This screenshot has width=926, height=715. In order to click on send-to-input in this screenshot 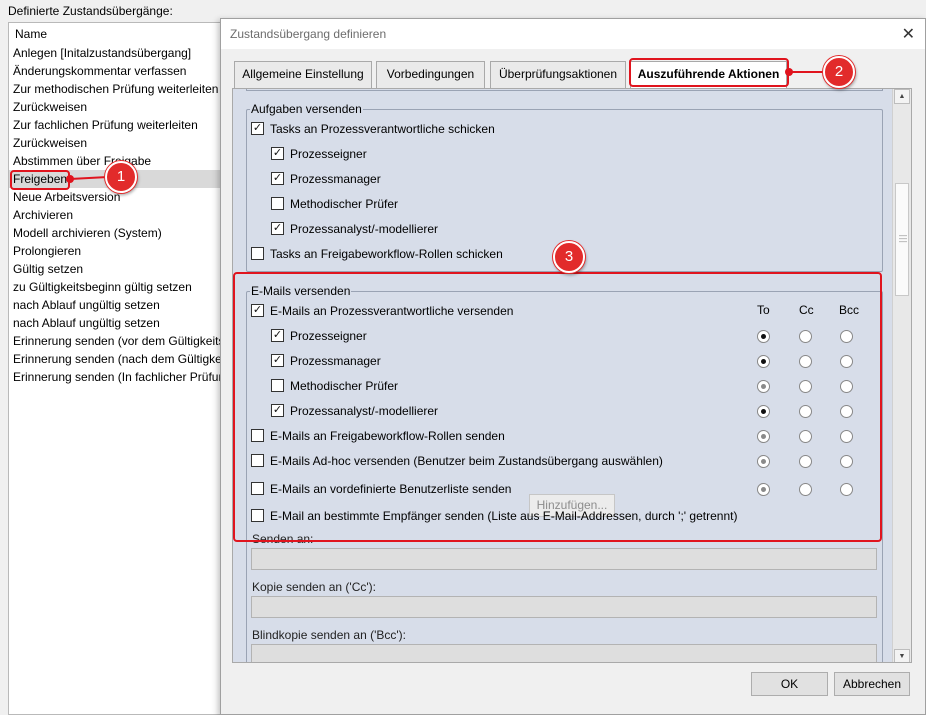, I will do `click(564, 559)`.